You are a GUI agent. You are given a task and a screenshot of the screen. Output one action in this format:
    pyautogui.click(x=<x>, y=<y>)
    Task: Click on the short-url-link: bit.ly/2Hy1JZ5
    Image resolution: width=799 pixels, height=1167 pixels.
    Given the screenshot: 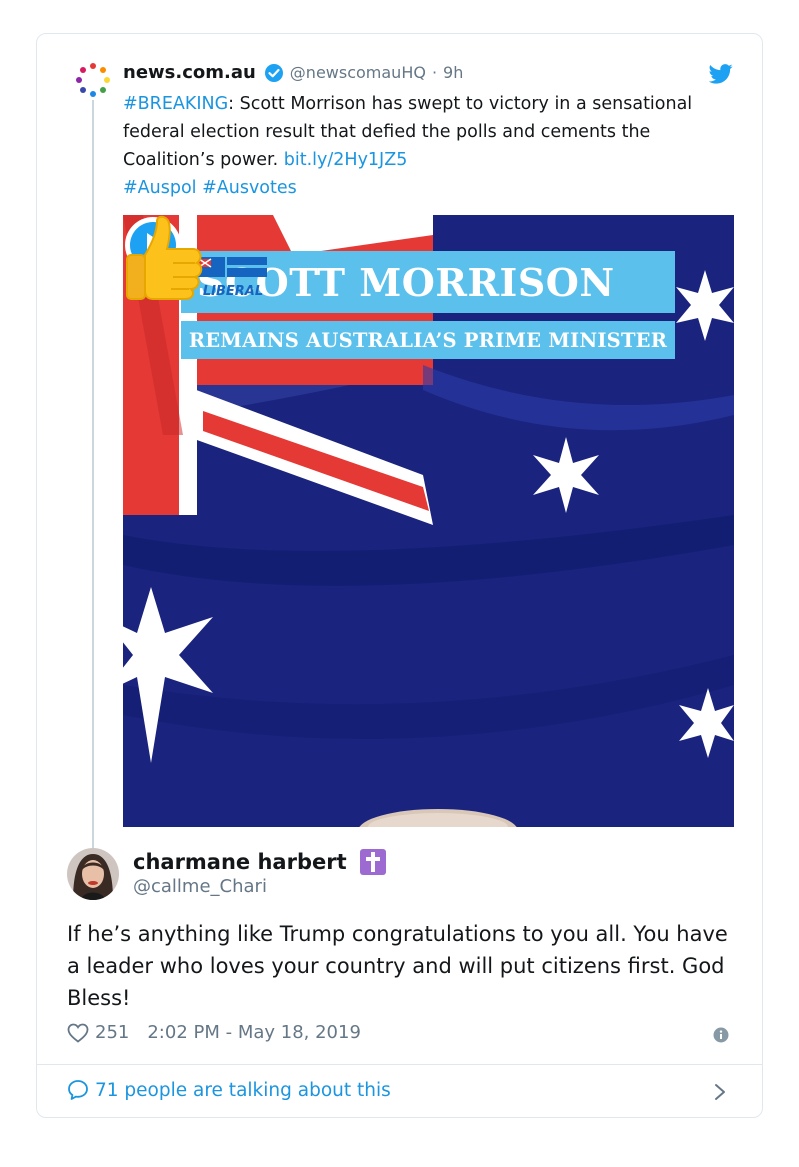 What is the action you would take?
    pyautogui.click(x=346, y=160)
    